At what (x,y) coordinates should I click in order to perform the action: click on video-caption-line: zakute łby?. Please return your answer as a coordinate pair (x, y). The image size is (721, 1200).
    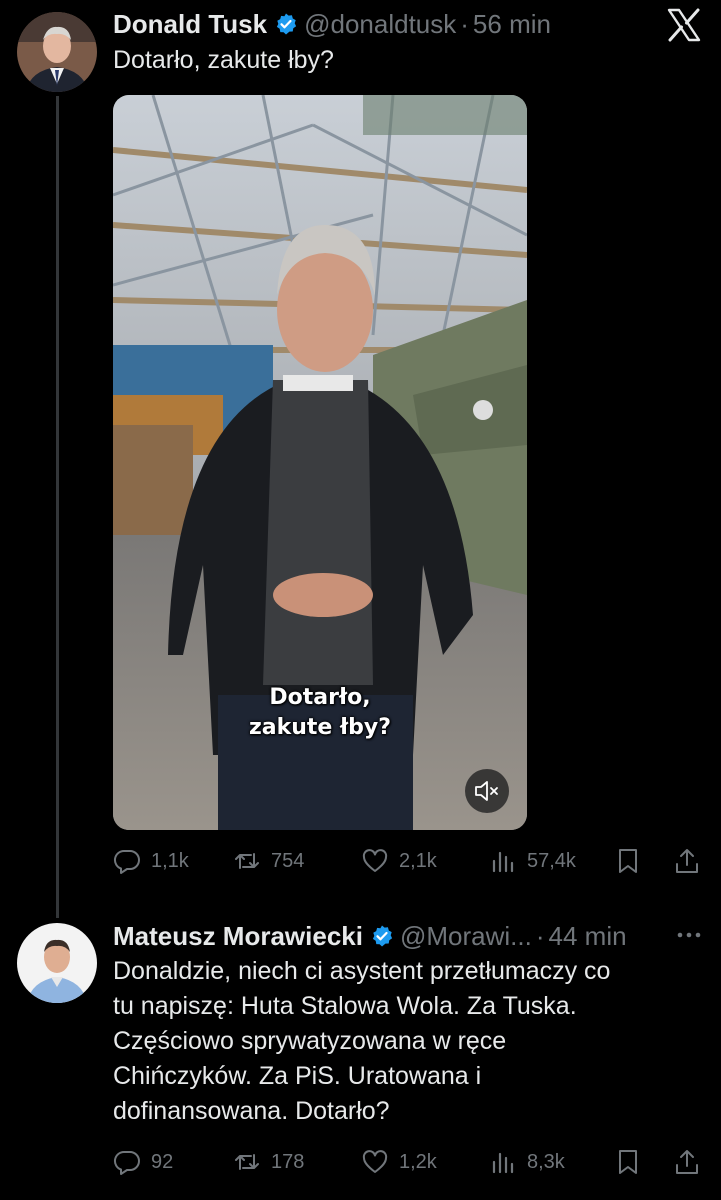
    Looking at the image, I should click on (320, 727).